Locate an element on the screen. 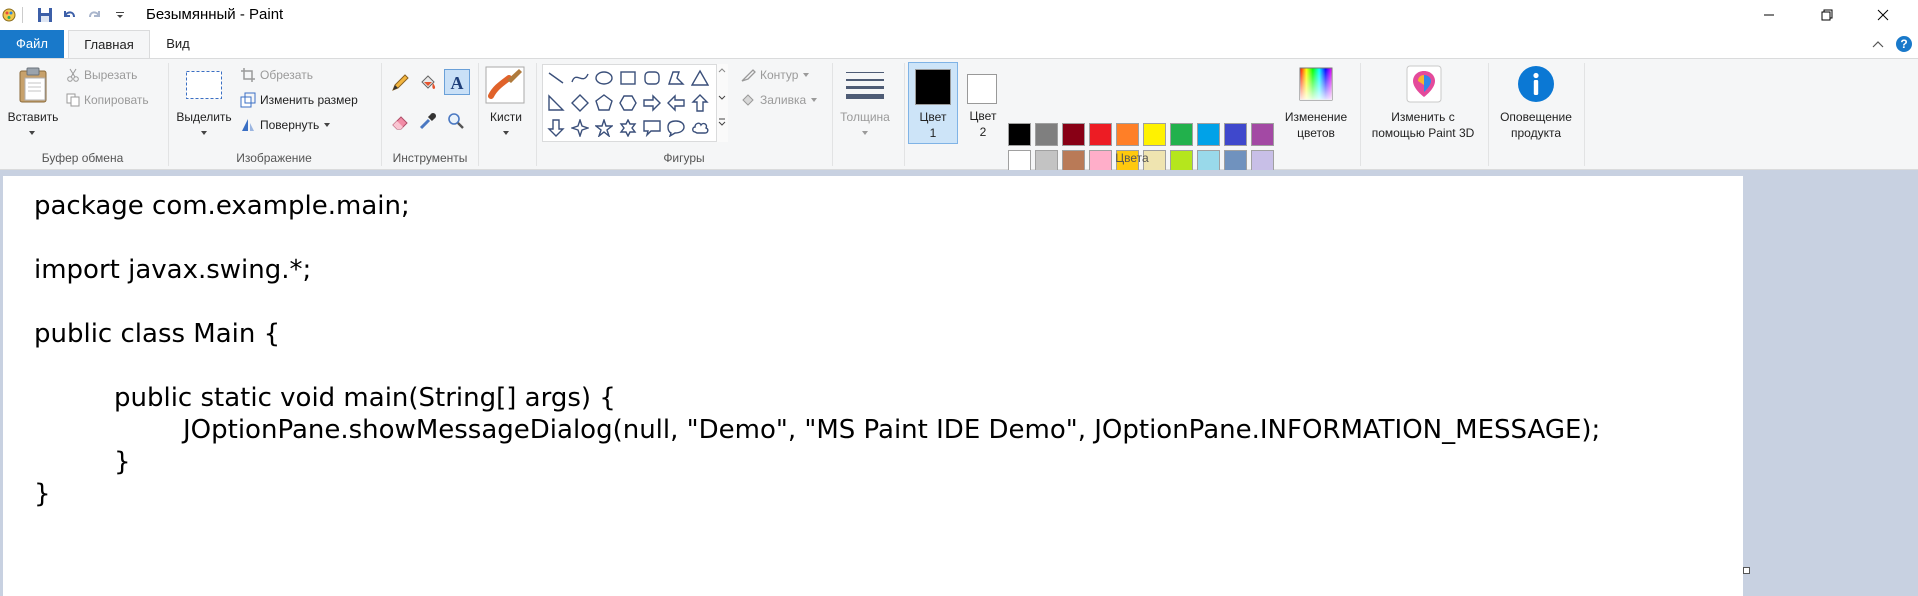  paste-icon is located at coordinates (34, 85).